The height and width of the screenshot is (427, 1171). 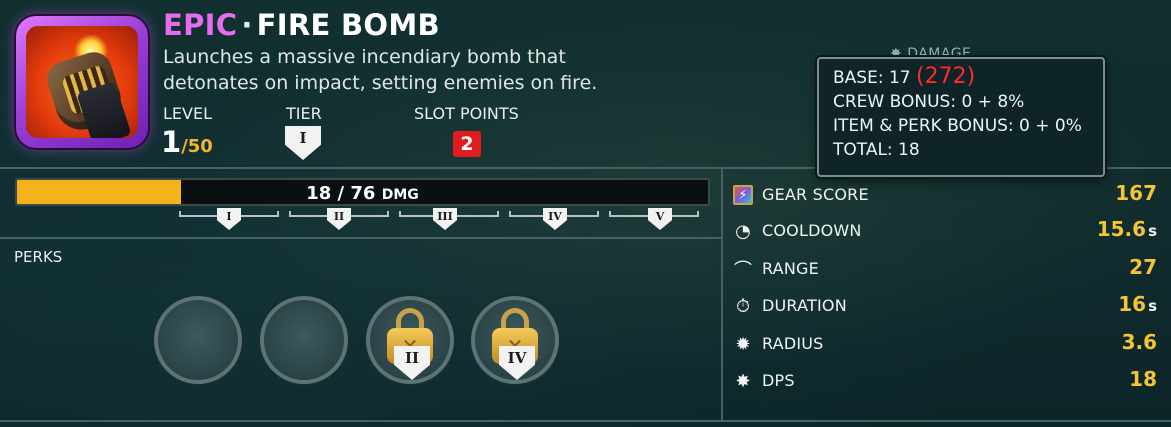 What do you see at coordinates (585, 421) in the screenshot?
I see `divider-bottom` at bounding box center [585, 421].